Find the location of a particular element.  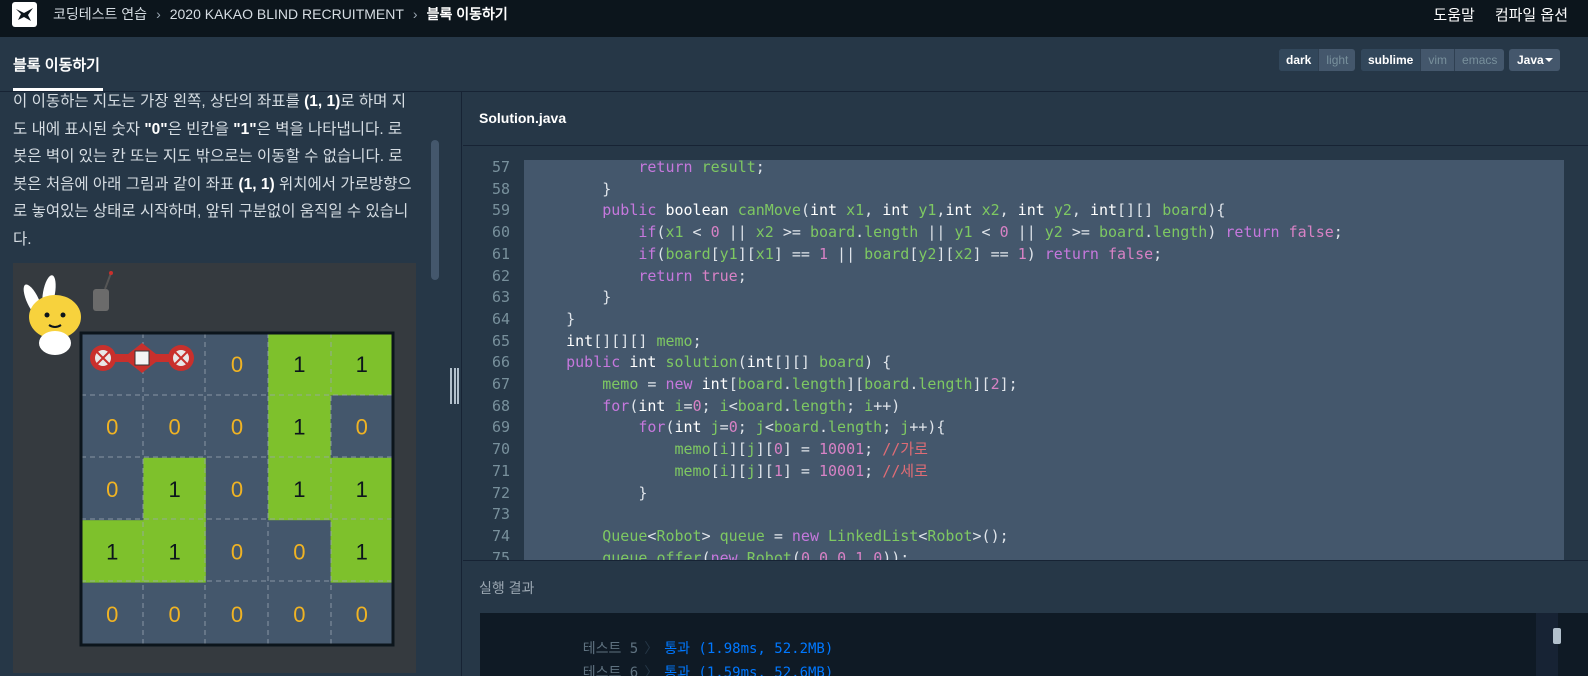

code-text: queue.offer(new Robot(0,0,0,1,0)); is located at coordinates (756, 554).